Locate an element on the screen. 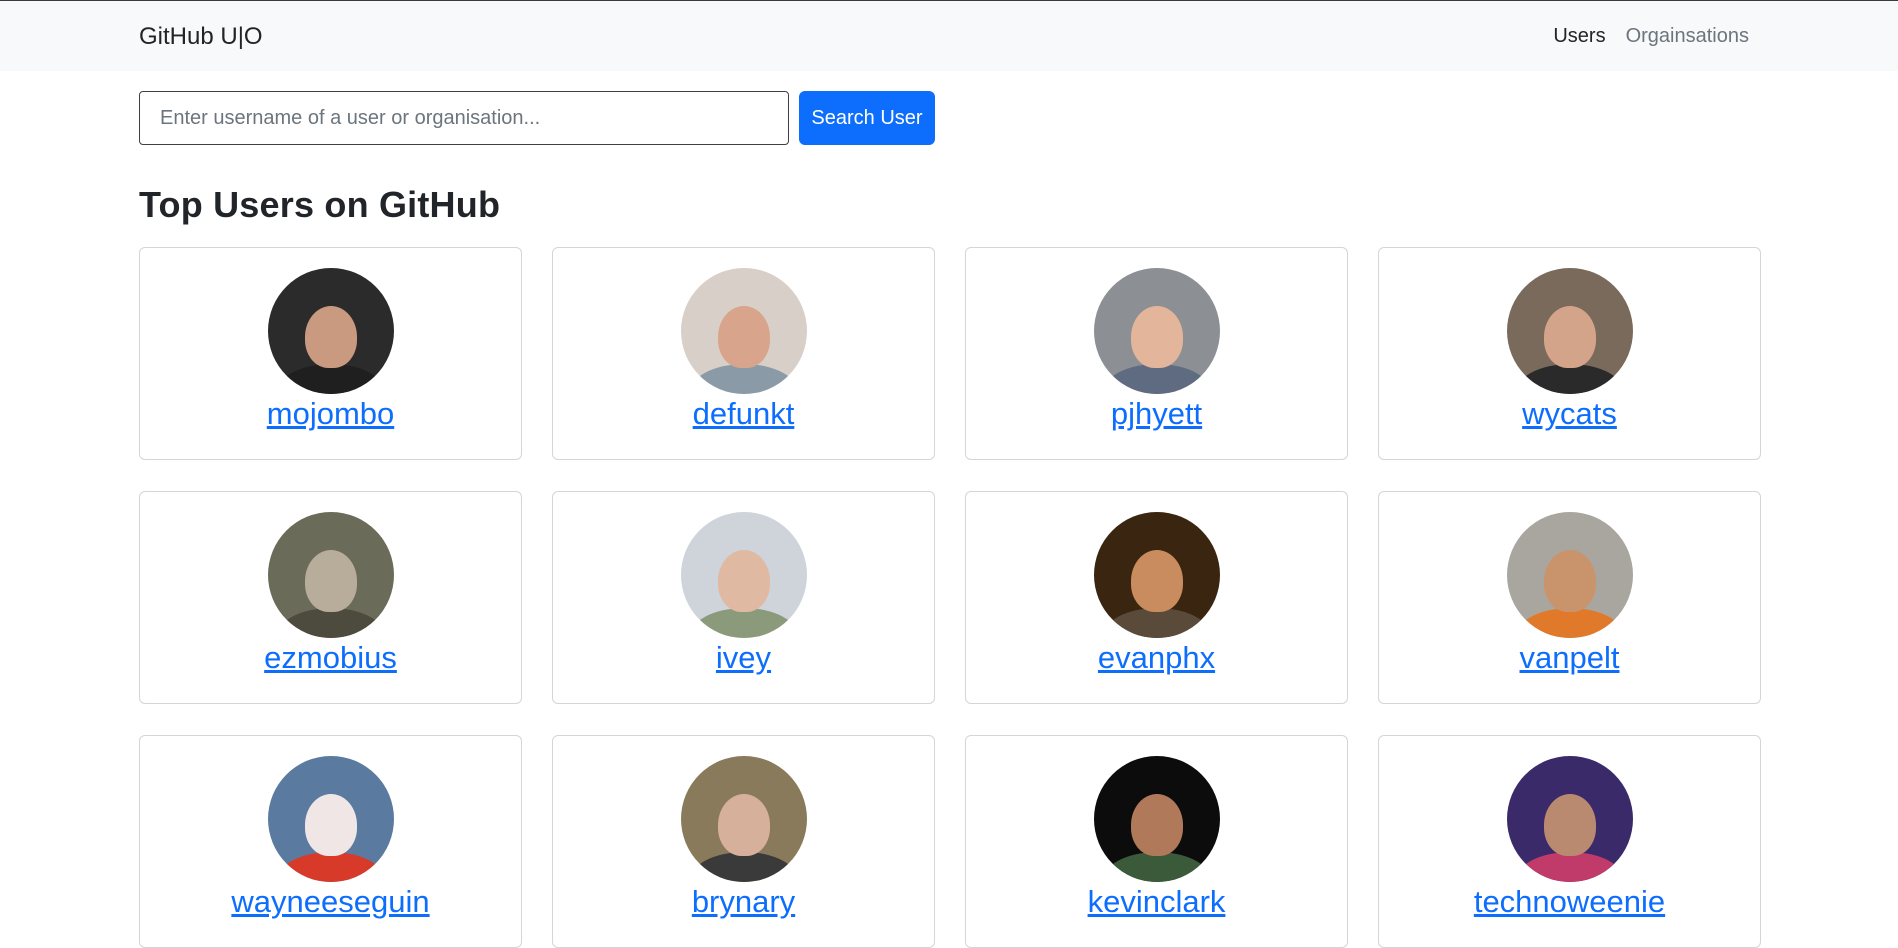  user-card: technoweenie is located at coordinates (1569, 841).